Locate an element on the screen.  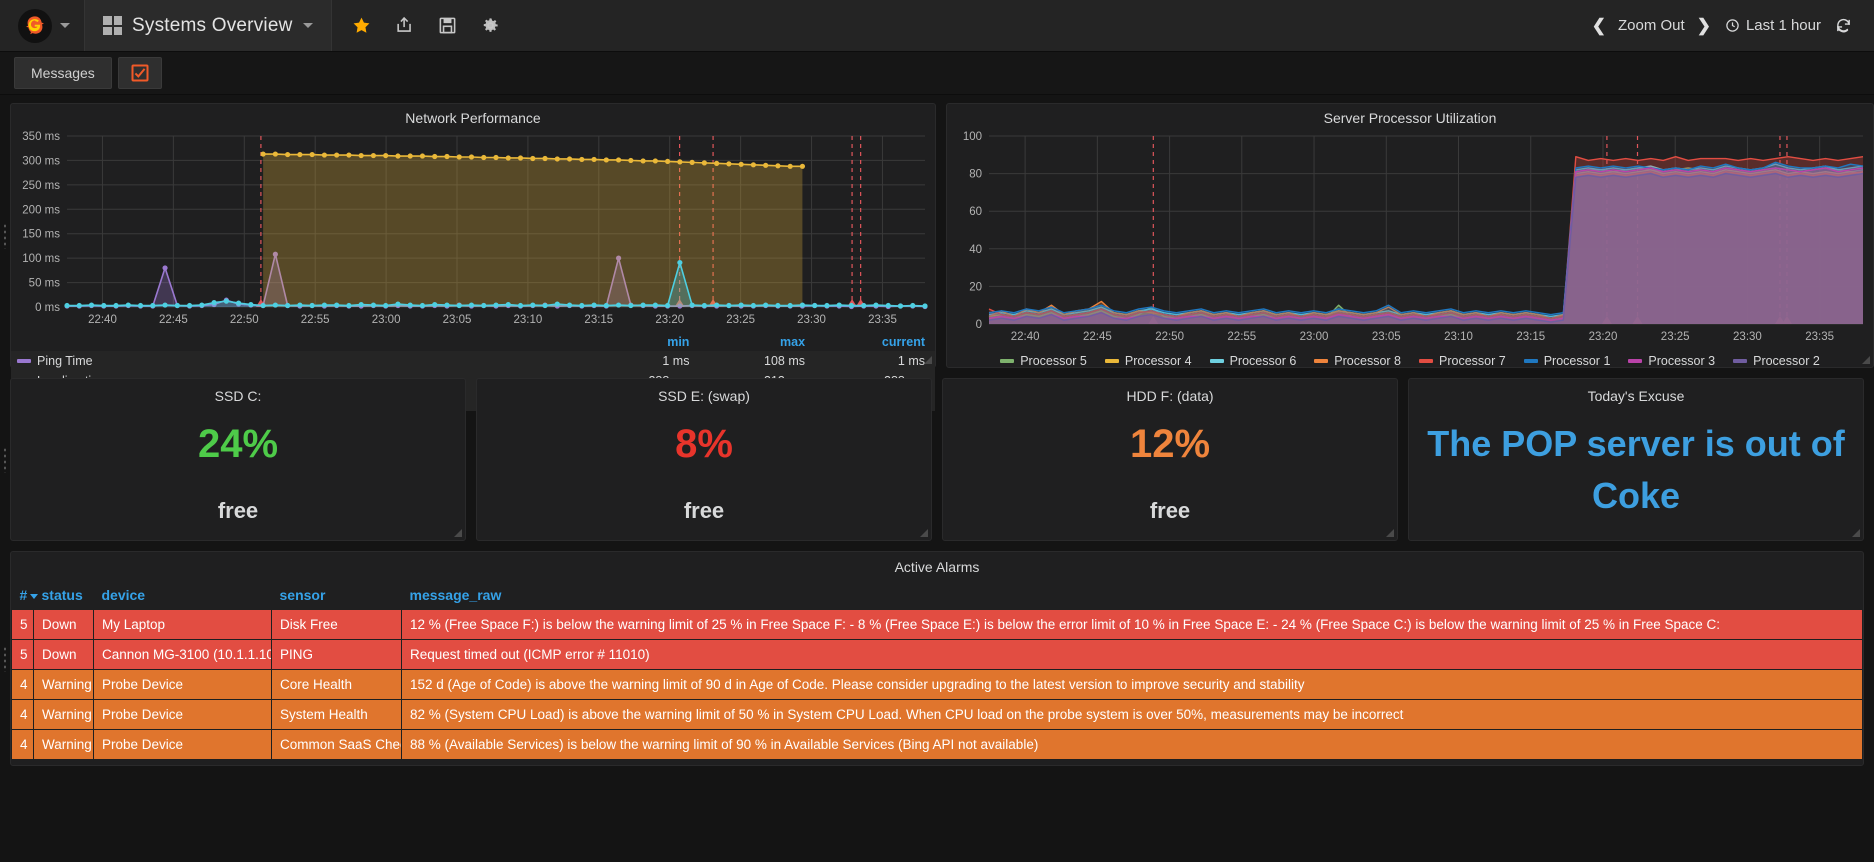
zoom-out-button: Zoom Out is located at coordinates (1651, 25).